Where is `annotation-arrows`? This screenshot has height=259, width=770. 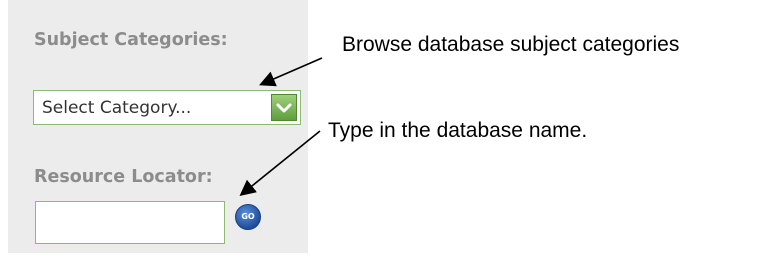 annotation-arrows is located at coordinates (281, 127).